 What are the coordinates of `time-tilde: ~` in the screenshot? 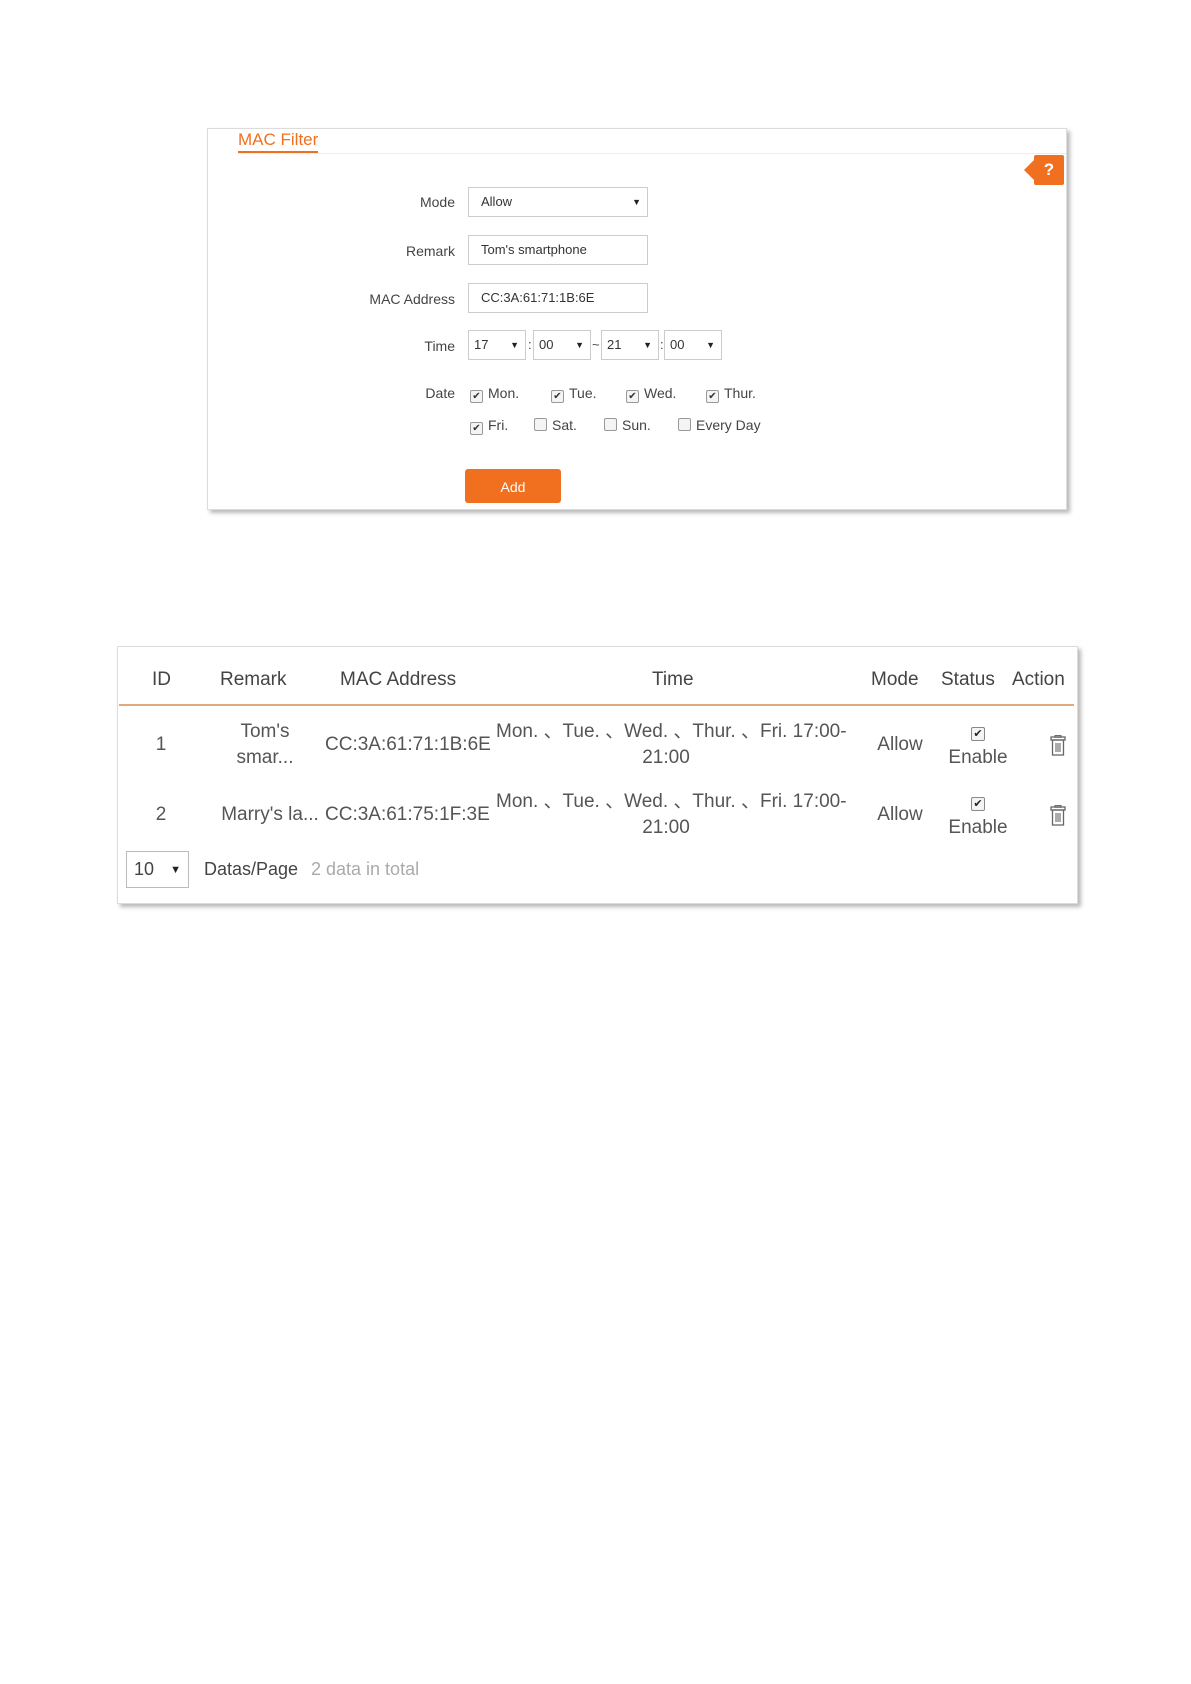 It's located at (596, 344).